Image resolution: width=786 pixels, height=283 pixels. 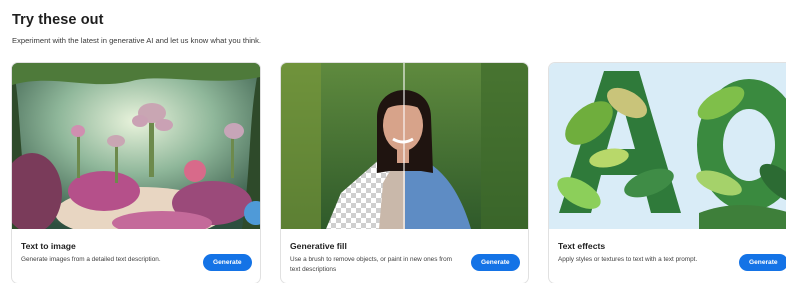 What do you see at coordinates (58, 20) in the screenshot?
I see `section-title: Try these out` at bounding box center [58, 20].